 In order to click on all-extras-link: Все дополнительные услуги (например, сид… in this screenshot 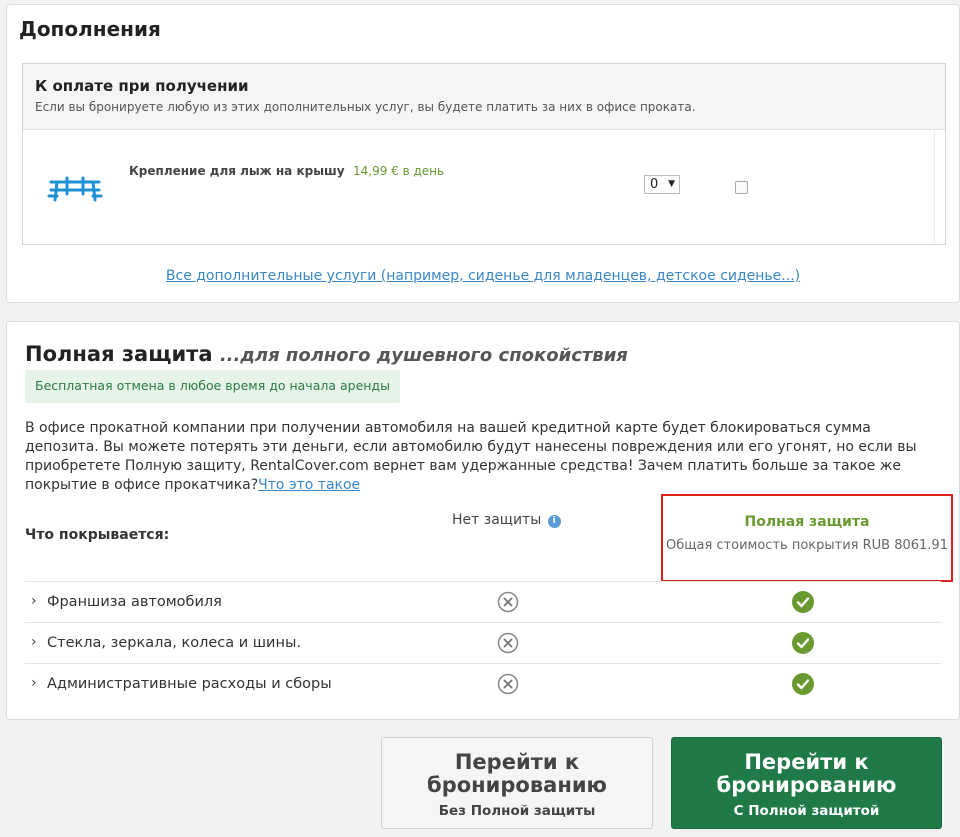, I will do `click(483, 276)`.